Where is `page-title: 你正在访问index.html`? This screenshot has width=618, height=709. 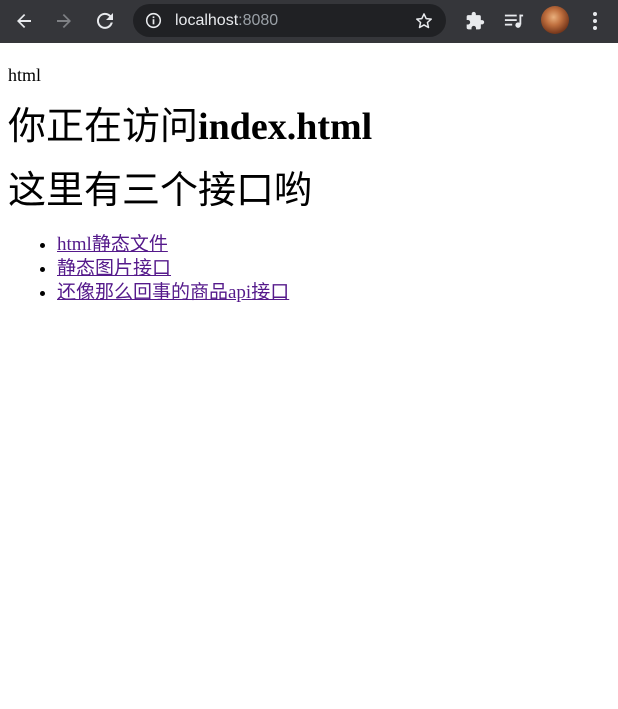
page-title: 你正在访问index.html is located at coordinates (308, 127).